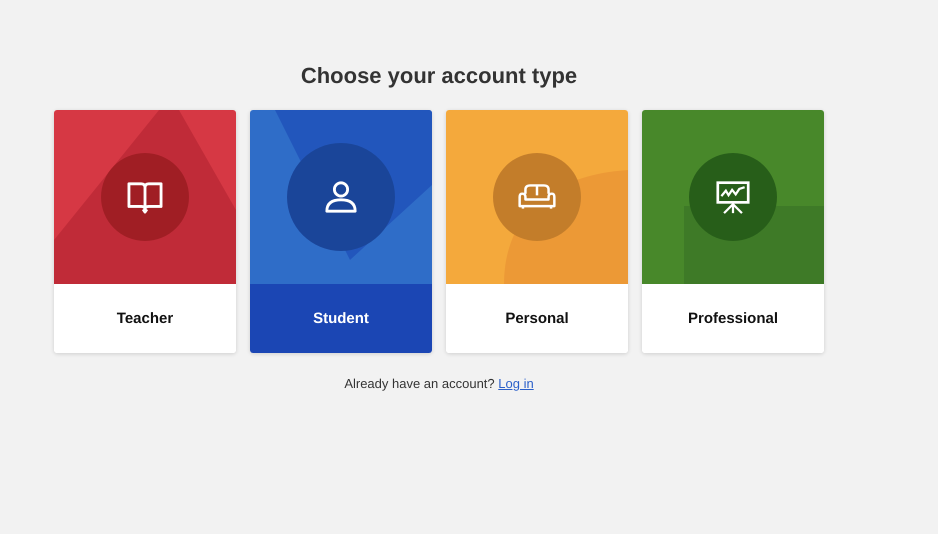 This screenshot has width=938, height=534. Describe the element at coordinates (439, 76) in the screenshot. I see `page-title: Choose your account type` at that location.